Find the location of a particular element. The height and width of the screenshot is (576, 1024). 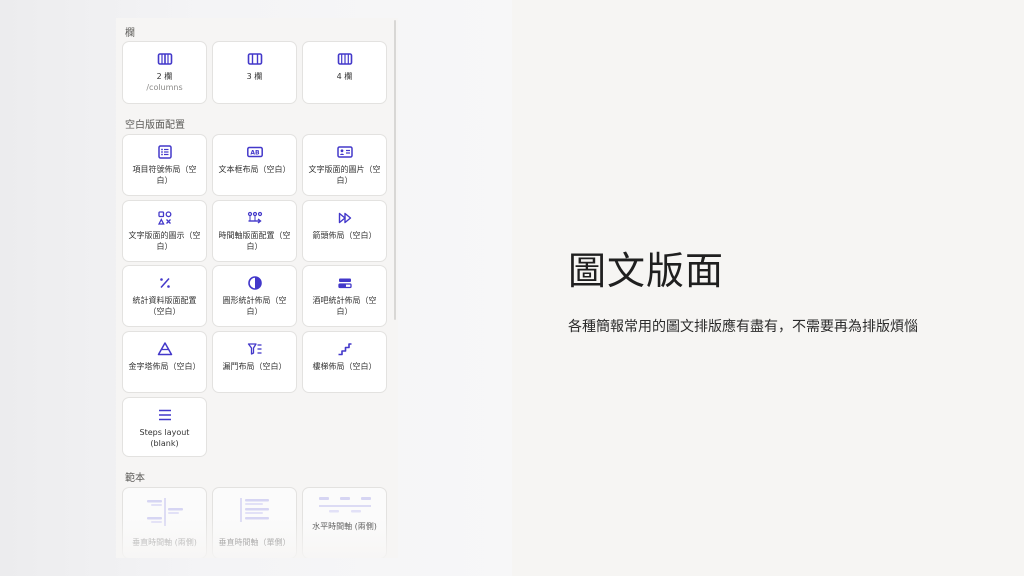

card-4-columns: 4 欄 is located at coordinates (344, 72).